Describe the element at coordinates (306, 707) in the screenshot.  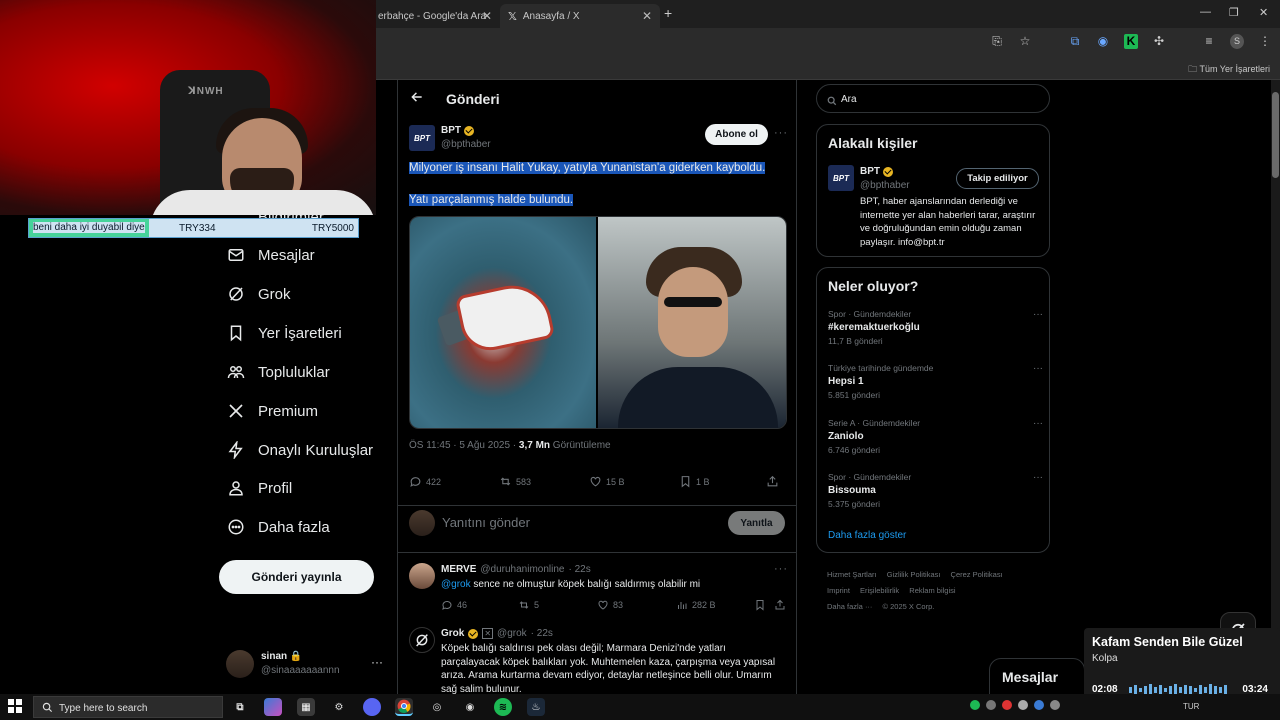
I see `store-icon: ▦` at that location.